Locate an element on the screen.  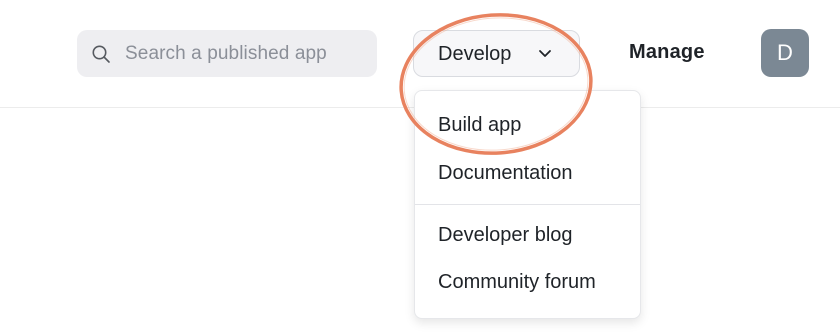
search-icon is located at coordinates (101, 54).